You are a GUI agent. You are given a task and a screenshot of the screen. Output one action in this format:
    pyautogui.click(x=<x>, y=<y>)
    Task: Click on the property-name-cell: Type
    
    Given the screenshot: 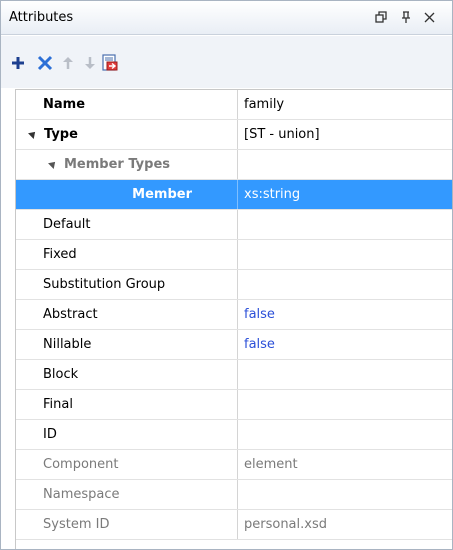 What is the action you would take?
    pyautogui.click(x=127, y=134)
    